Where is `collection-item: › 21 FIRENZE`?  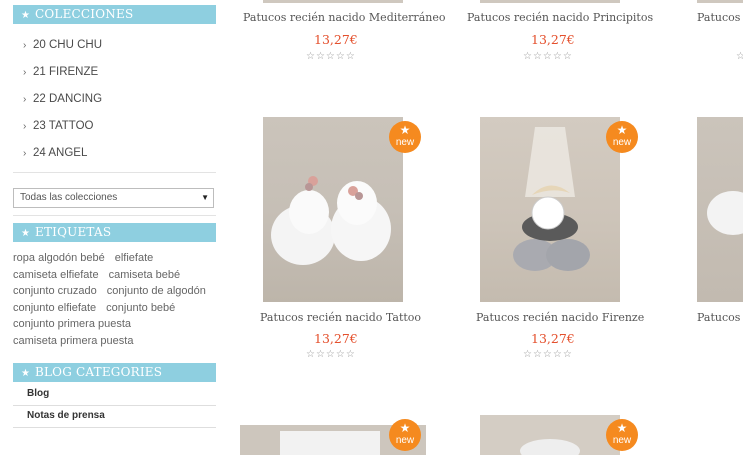
collection-item: › 21 FIRENZE is located at coordinates (114, 73).